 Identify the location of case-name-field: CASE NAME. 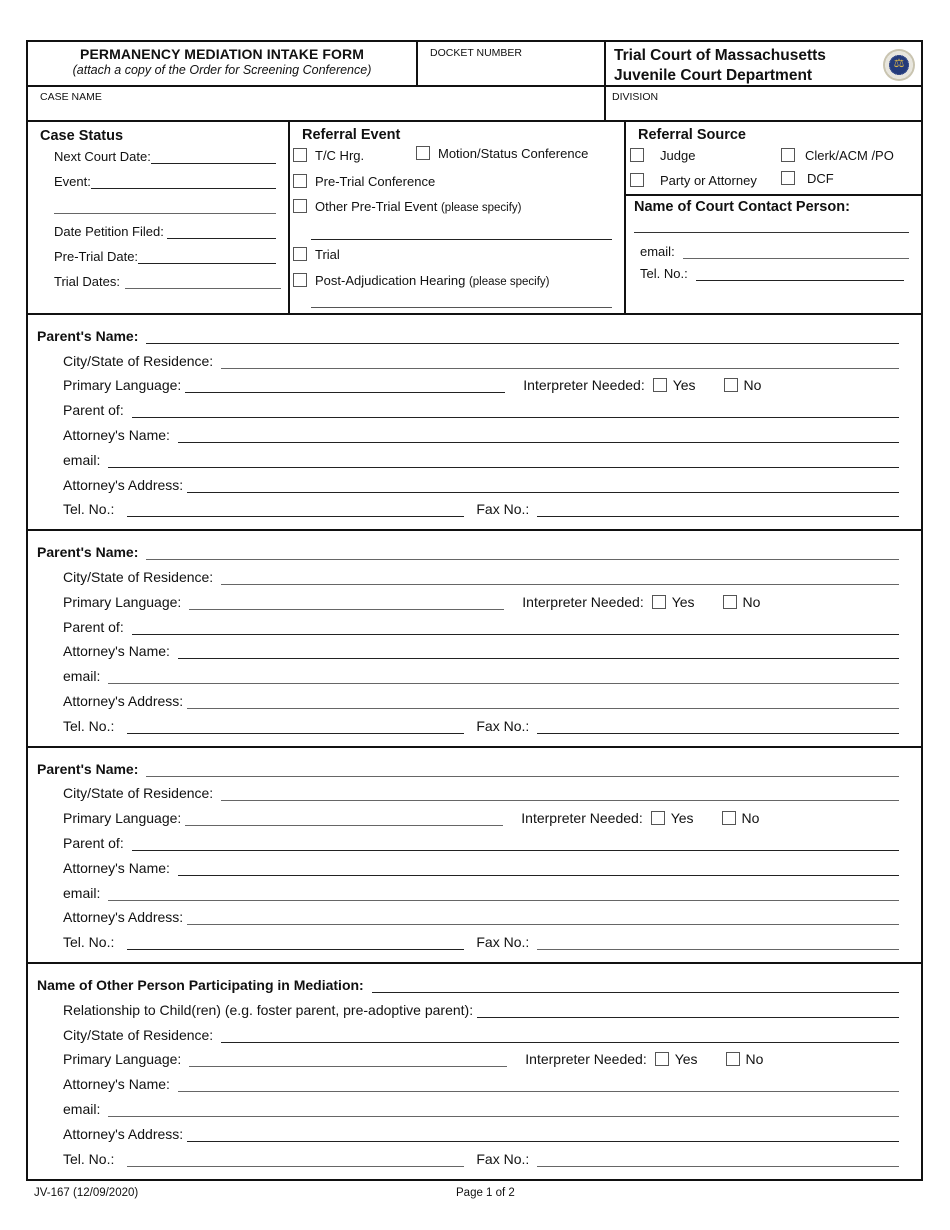
(317, 103).